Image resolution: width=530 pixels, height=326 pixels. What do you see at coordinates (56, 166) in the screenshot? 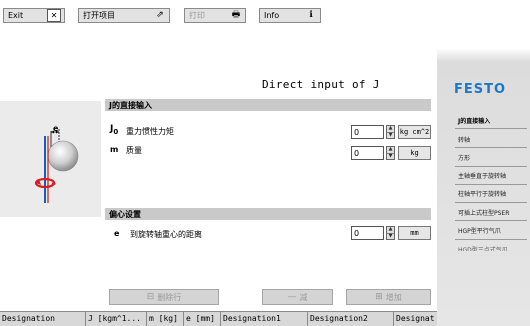
I see `rotating-mass-diagram` at bounding box center [56, 166].